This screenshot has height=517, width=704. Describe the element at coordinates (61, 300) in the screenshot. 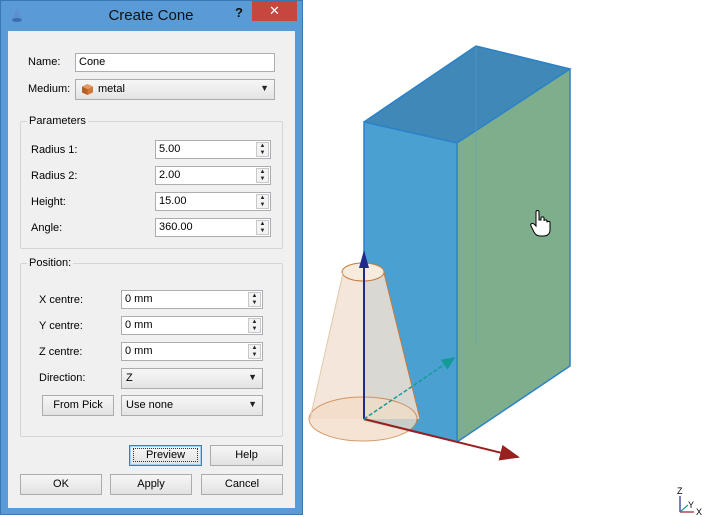

I see `x-centre-label: X centre:` at that location.